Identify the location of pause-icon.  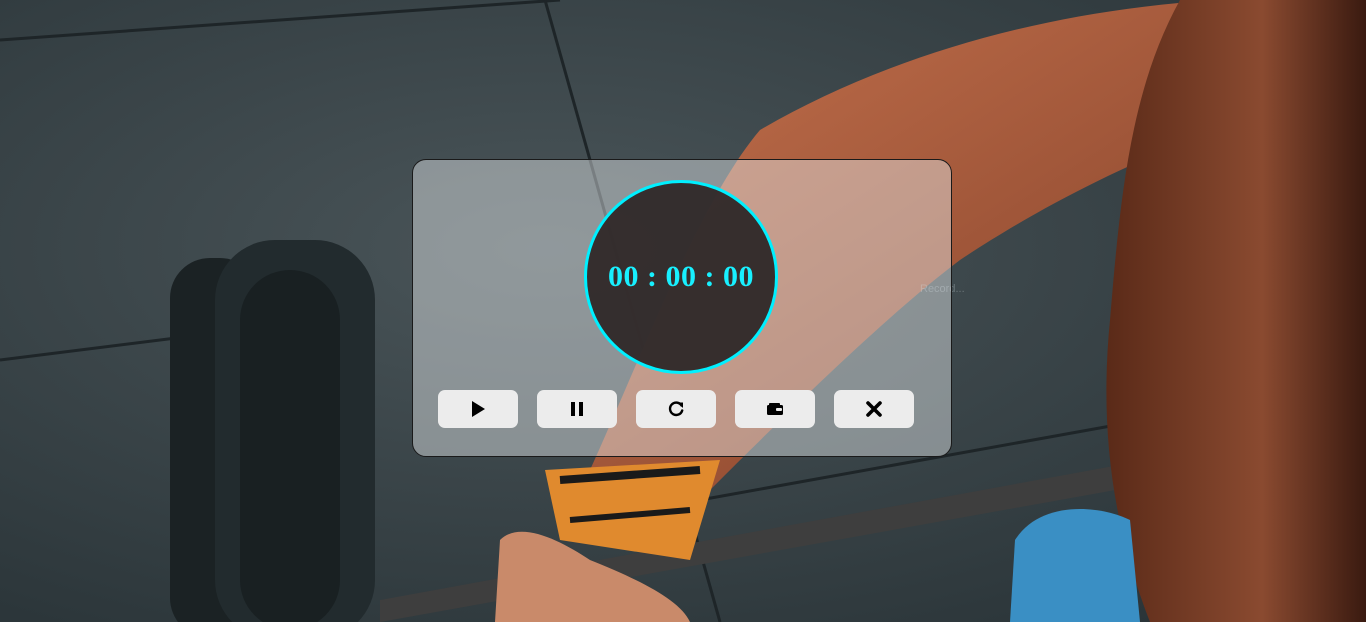
(577, 409).